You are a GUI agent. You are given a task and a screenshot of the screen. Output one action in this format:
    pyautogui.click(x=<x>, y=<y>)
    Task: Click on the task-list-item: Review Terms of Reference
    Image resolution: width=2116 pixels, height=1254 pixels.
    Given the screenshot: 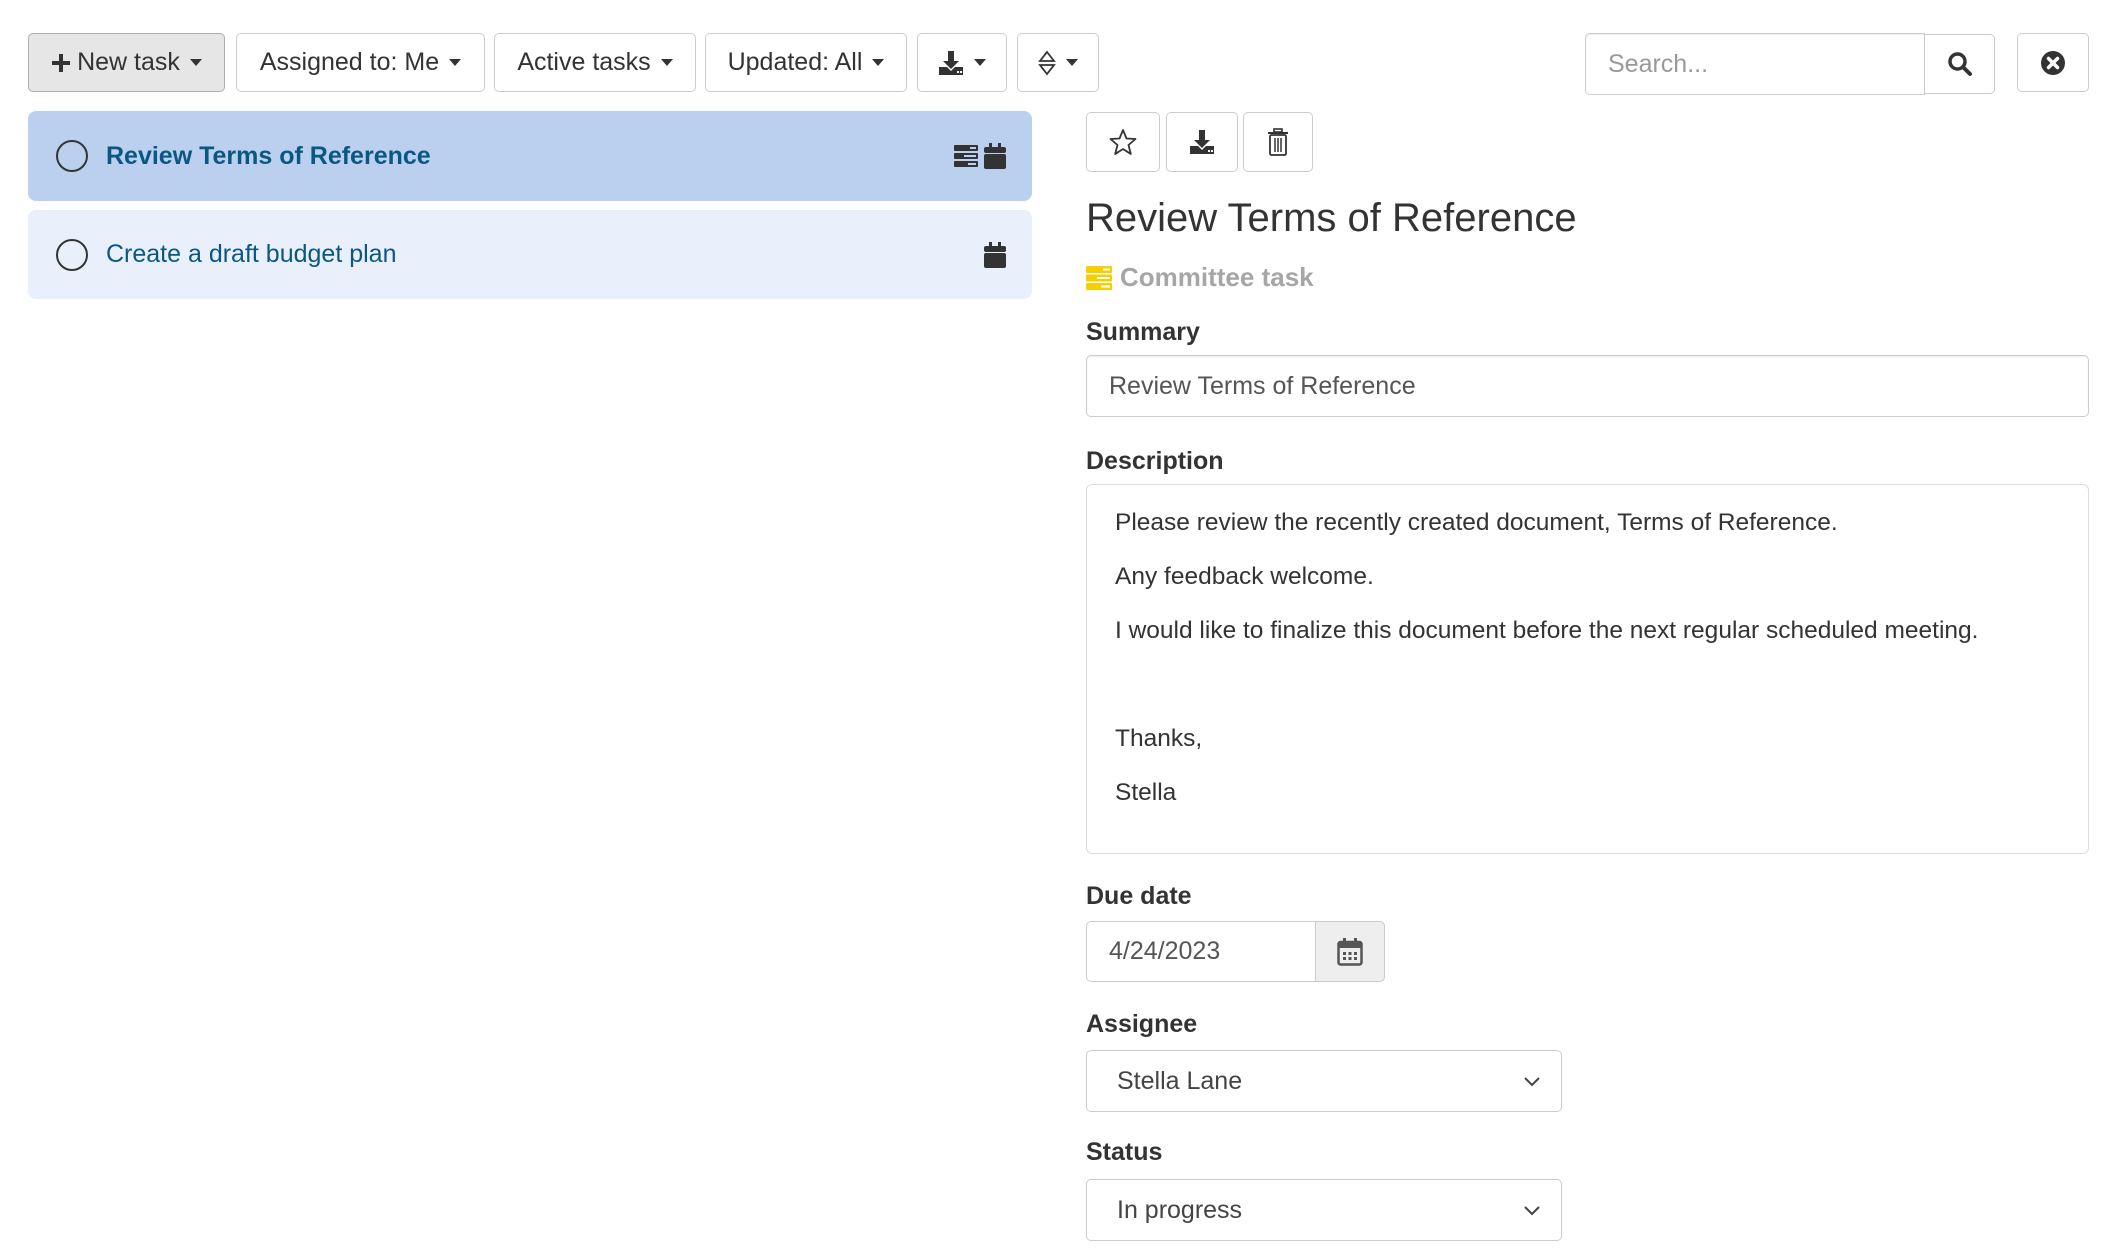 What is the action you would take?
    pyautogui.click(x=530, y=156)
    